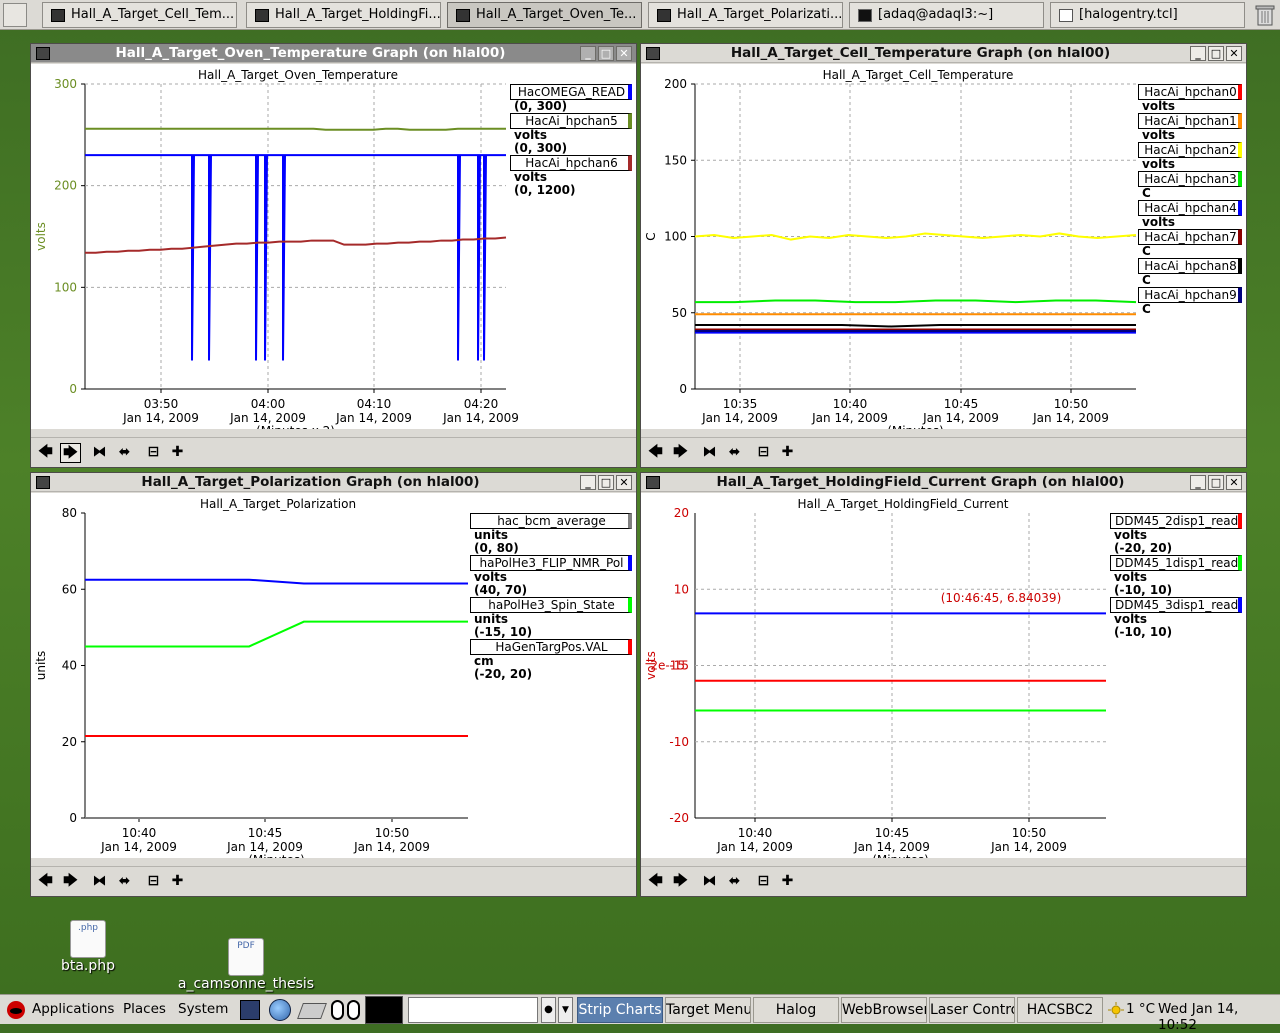 The width and height of the screenshot is (1280, 1033). I want to click on legend-item: HacAi_hpchan7 C, so click(1190, 243).